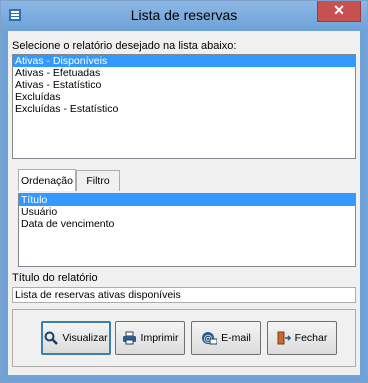  What do you see at coordinates (47, 180) in the screenshot?
I see `tab-ordering: Ordenação` at bounding box center [47, 180].